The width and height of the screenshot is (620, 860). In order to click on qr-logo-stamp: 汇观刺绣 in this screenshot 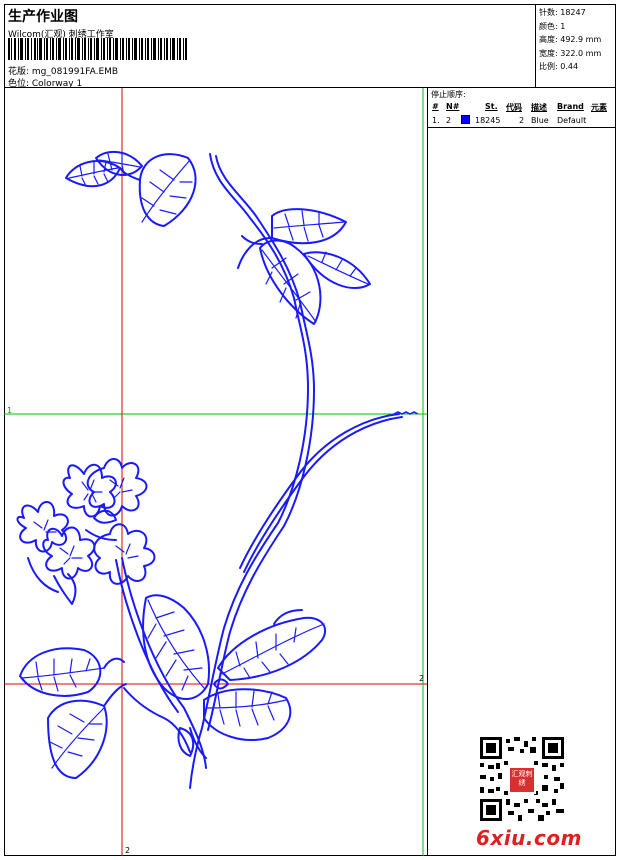, I will do `click(522, 780)`.